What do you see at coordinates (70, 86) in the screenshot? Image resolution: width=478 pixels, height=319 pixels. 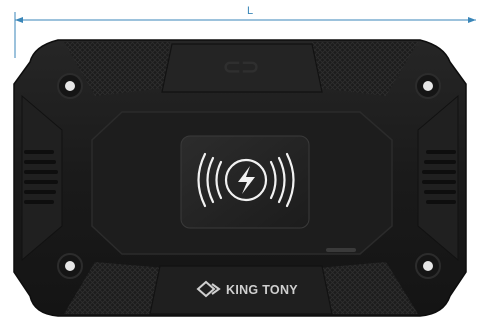 I see `mounting-hole-top-left` at bounding box center [70, 86].